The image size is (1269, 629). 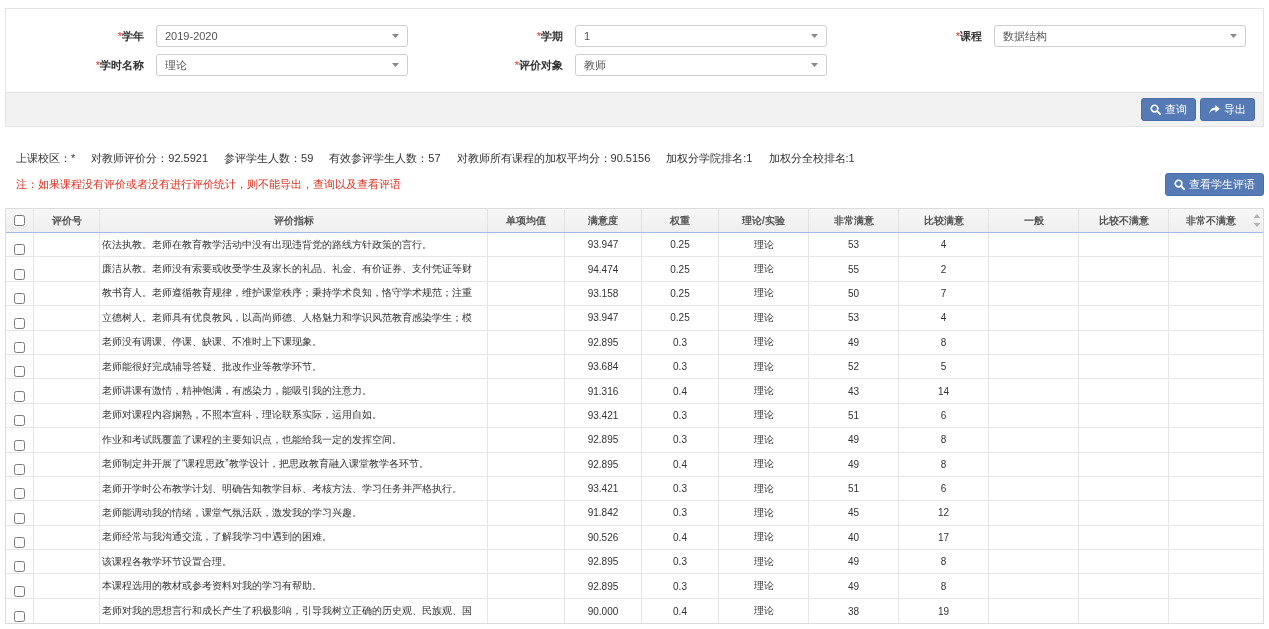 What do you see at coordinates (944, 537) in the screenshot?
I see `table-cell: 17` at bounding box center [944, 537].